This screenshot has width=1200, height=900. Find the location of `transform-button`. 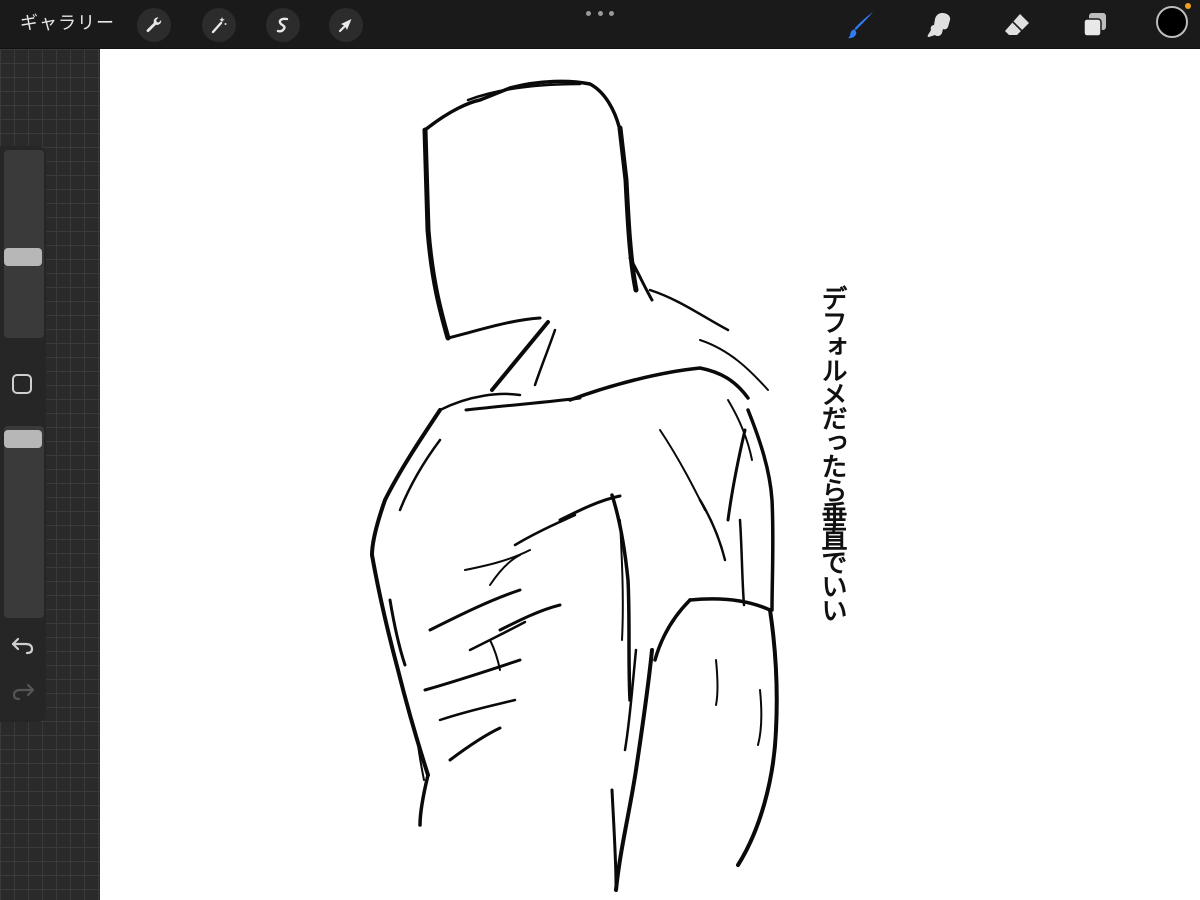

transform-button is located at coordinates (346, 25).